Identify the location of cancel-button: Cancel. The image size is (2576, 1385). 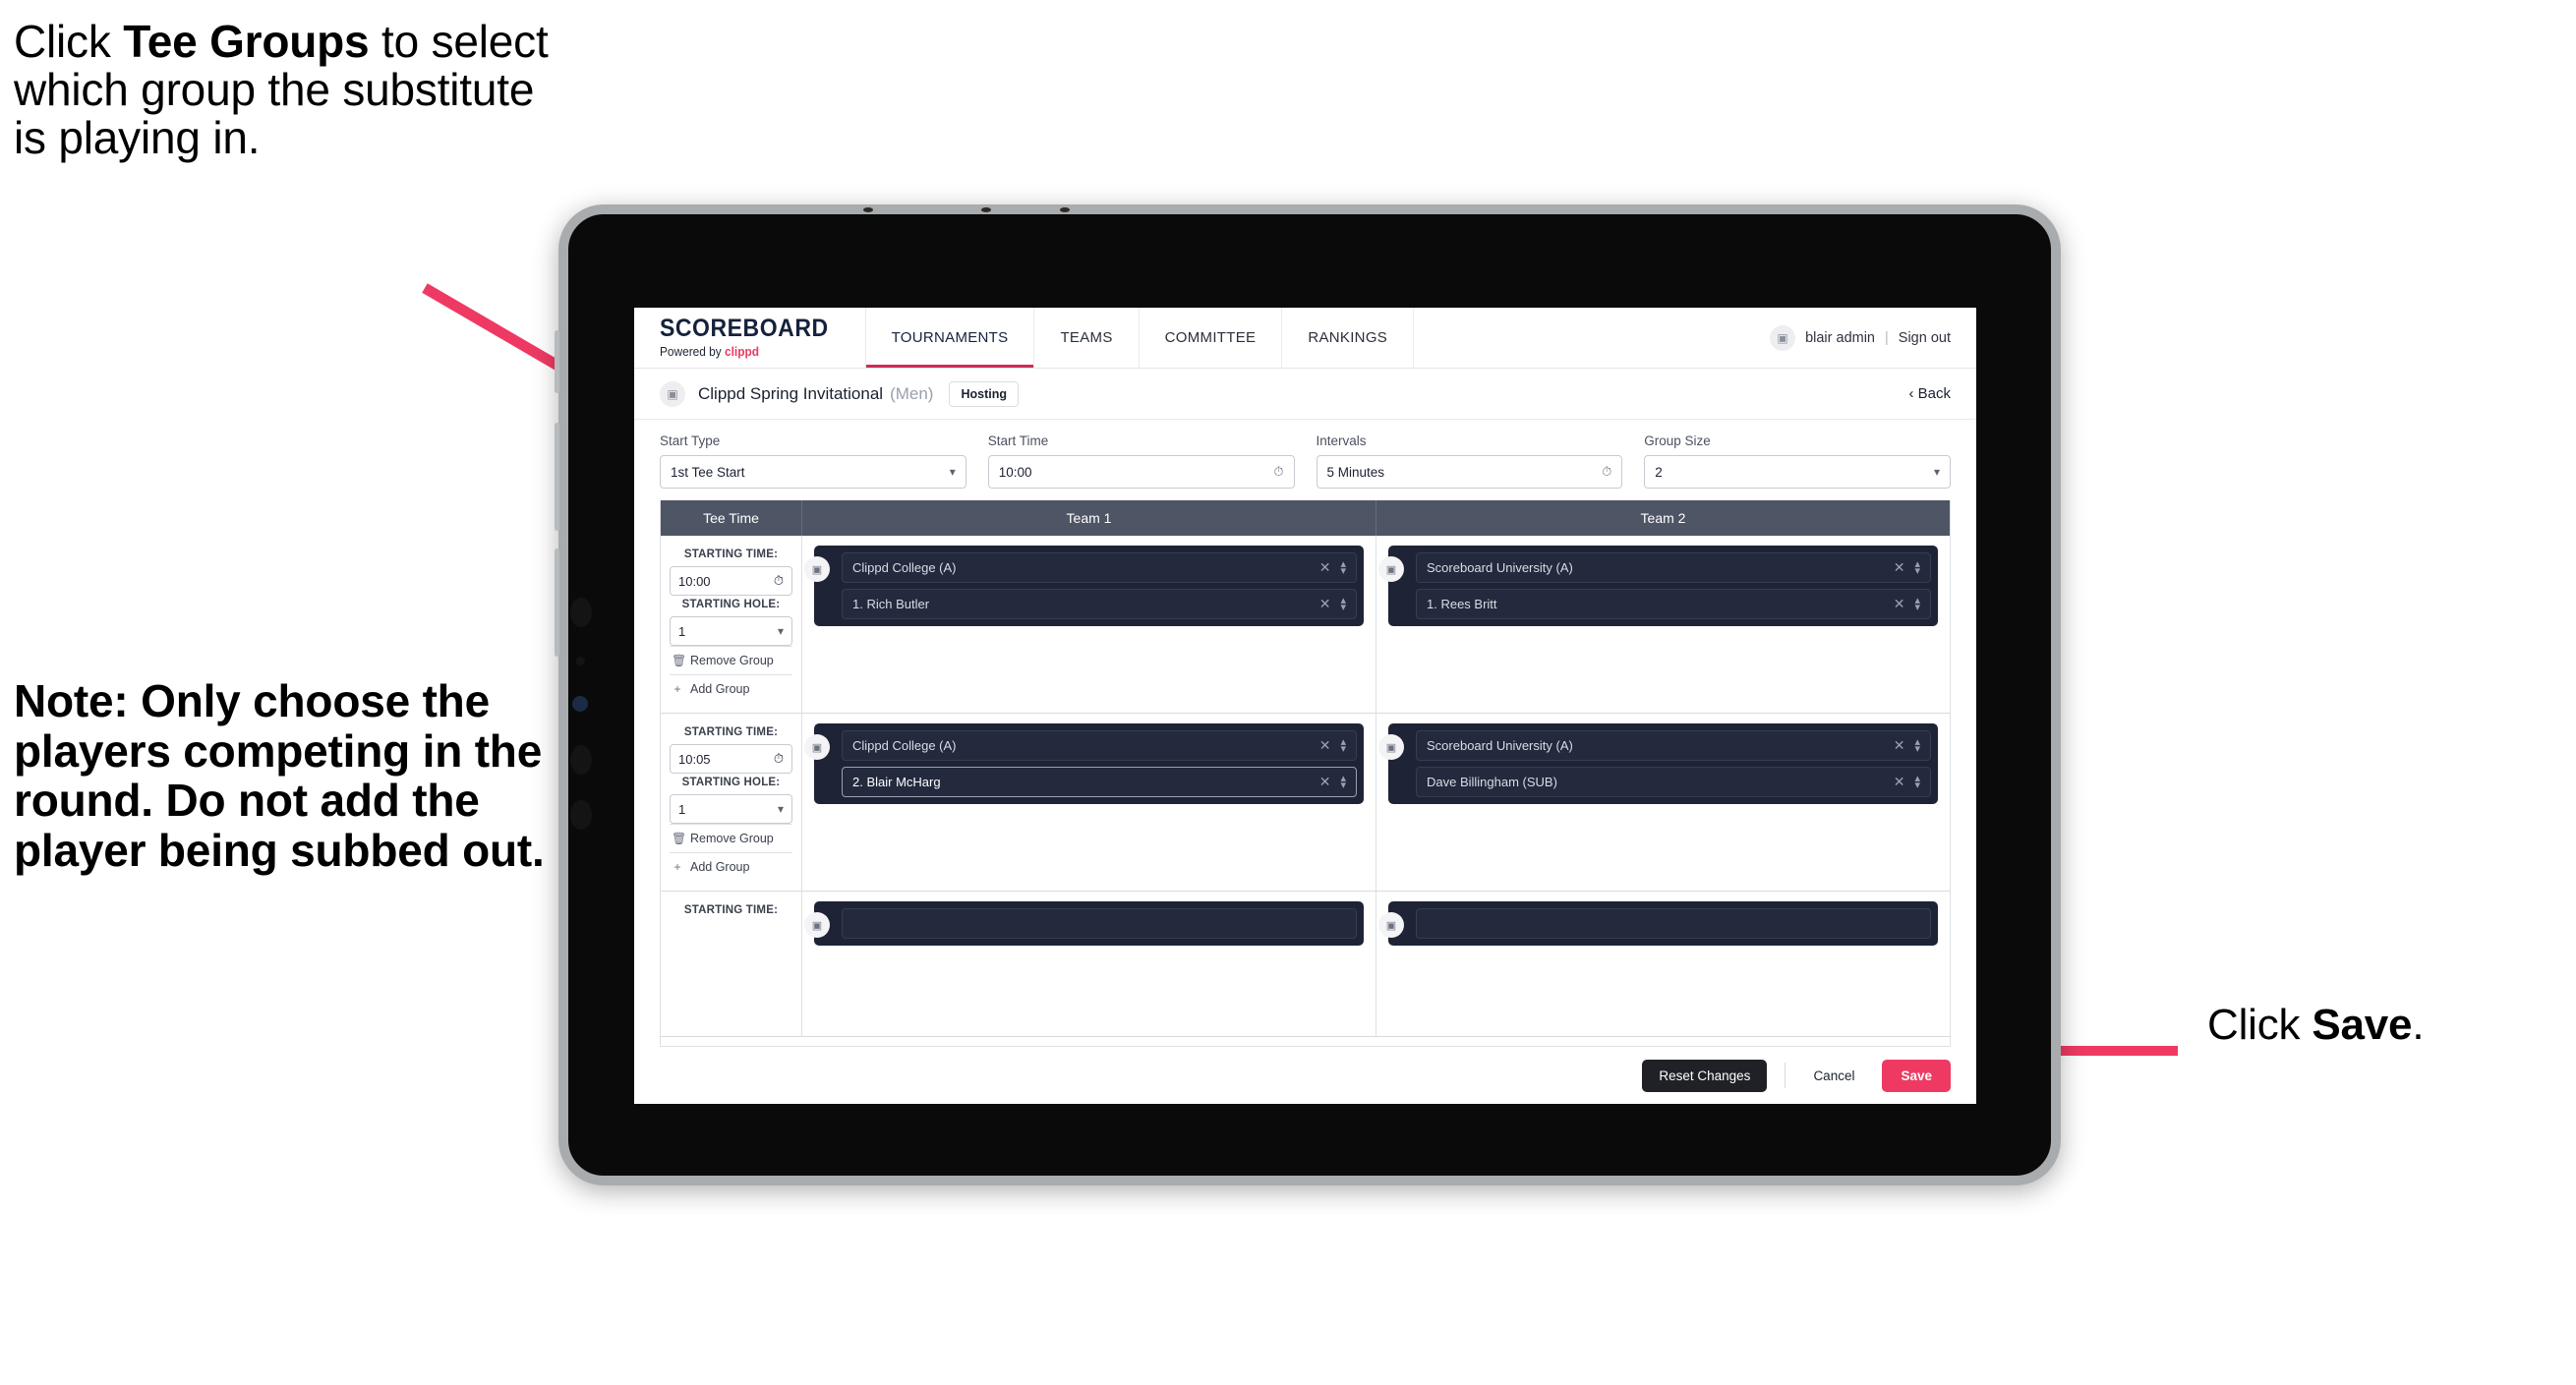
(1833, 1076).